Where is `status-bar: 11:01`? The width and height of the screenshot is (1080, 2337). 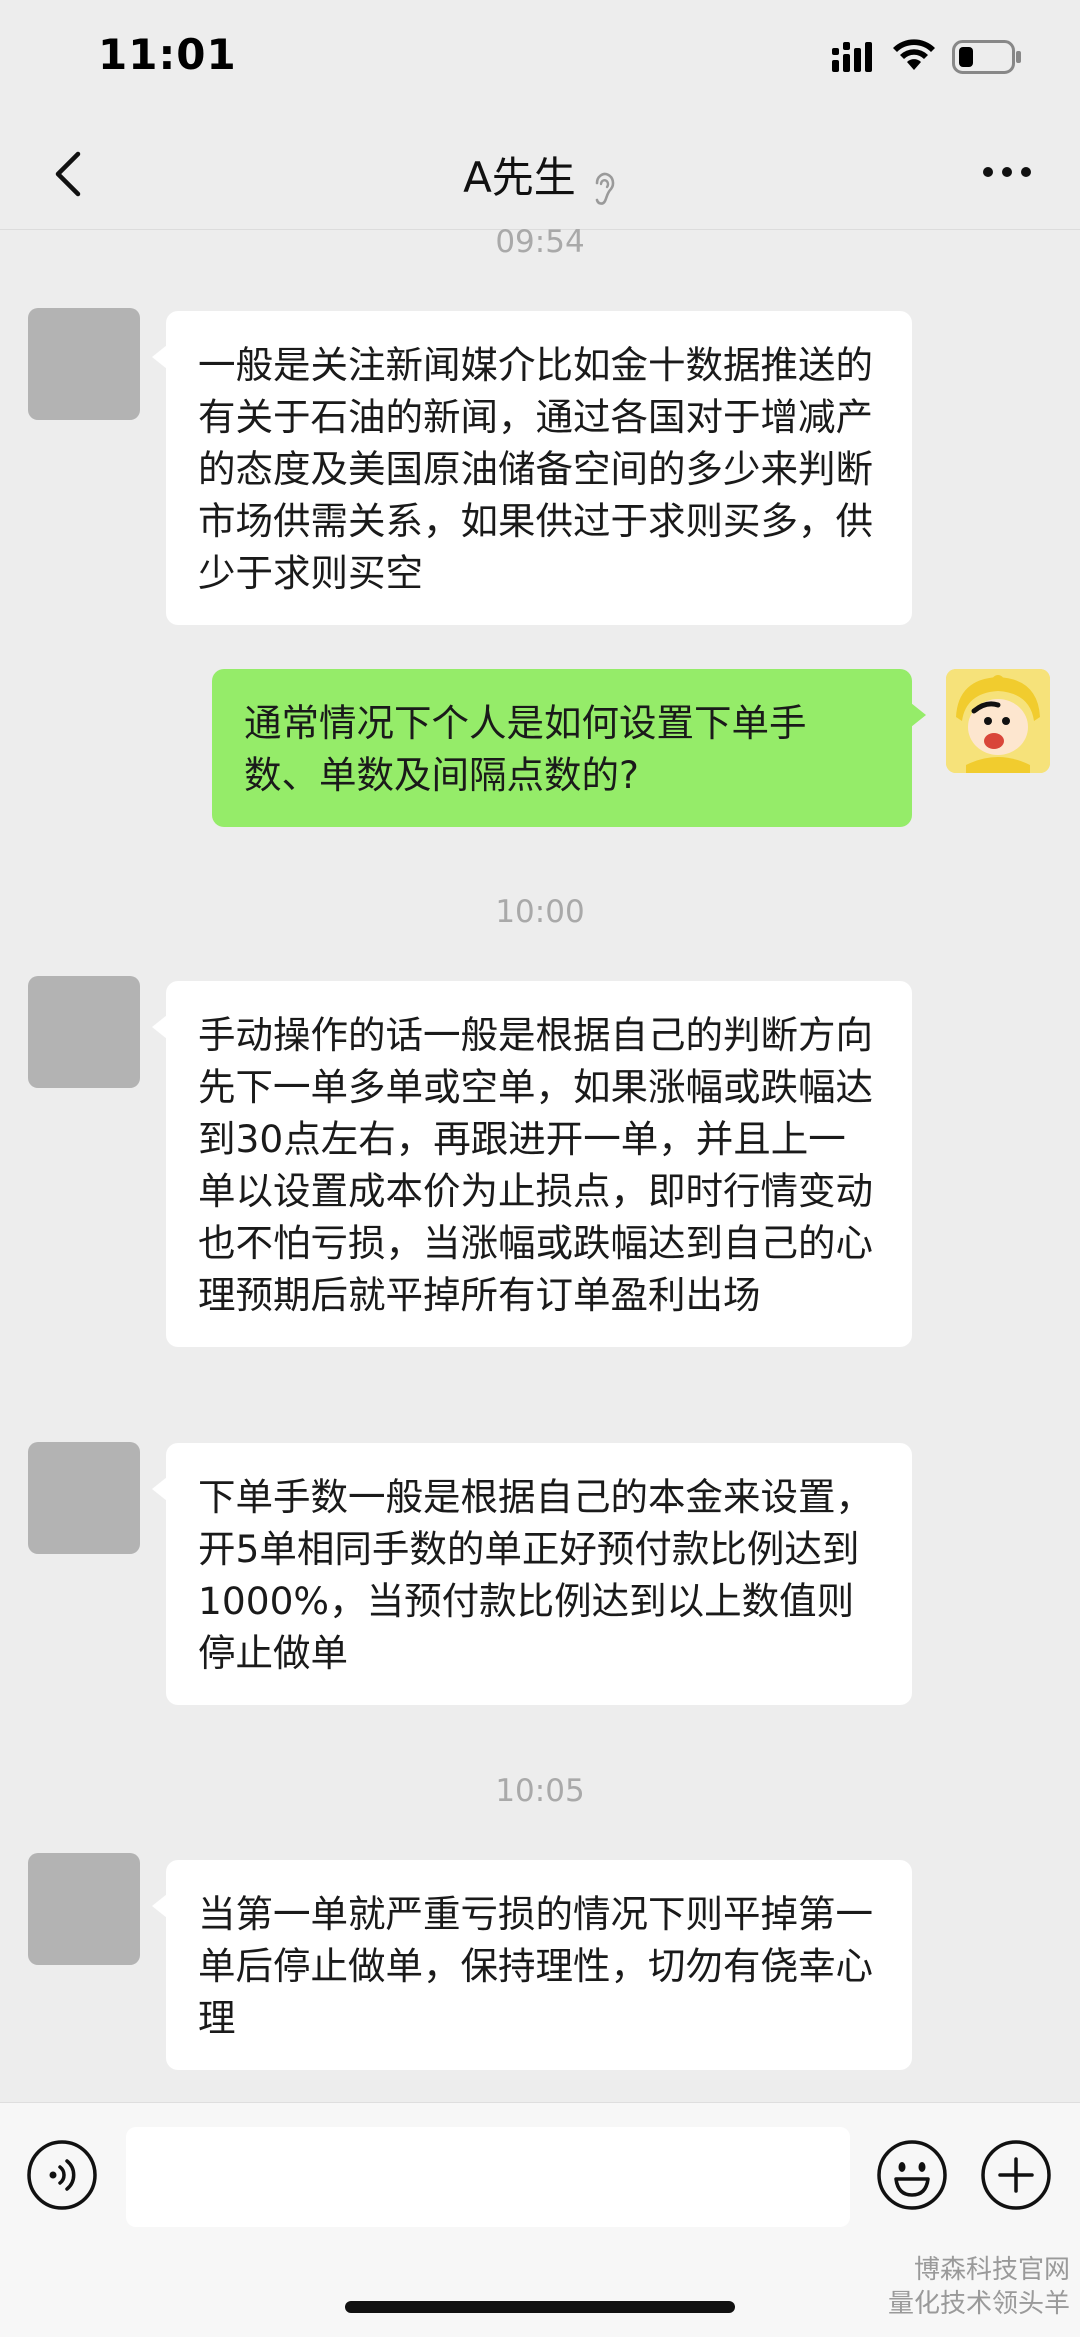
status-bar: 11:01 is located at coordinates (540, 59).